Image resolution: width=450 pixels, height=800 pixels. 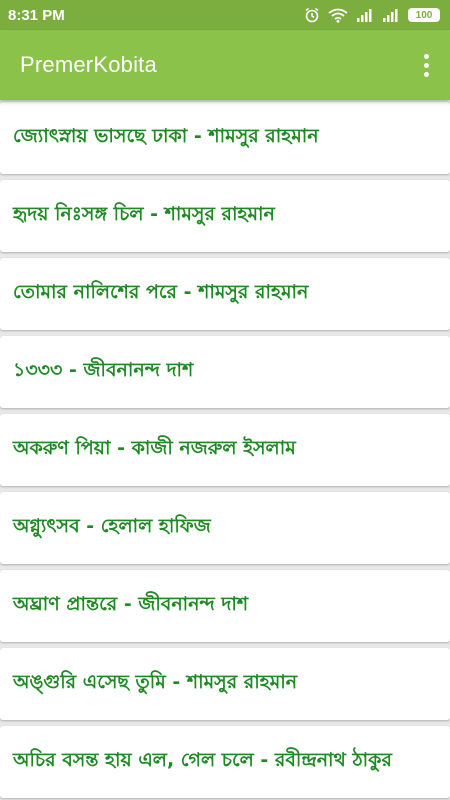 What do you see at coordinates (131, 604) in the screenshot?
I see `poem-title: অঘ্রাণ প্রান্তরে - জীবনানন্দ দাশ` at bounding box center [131, 604].